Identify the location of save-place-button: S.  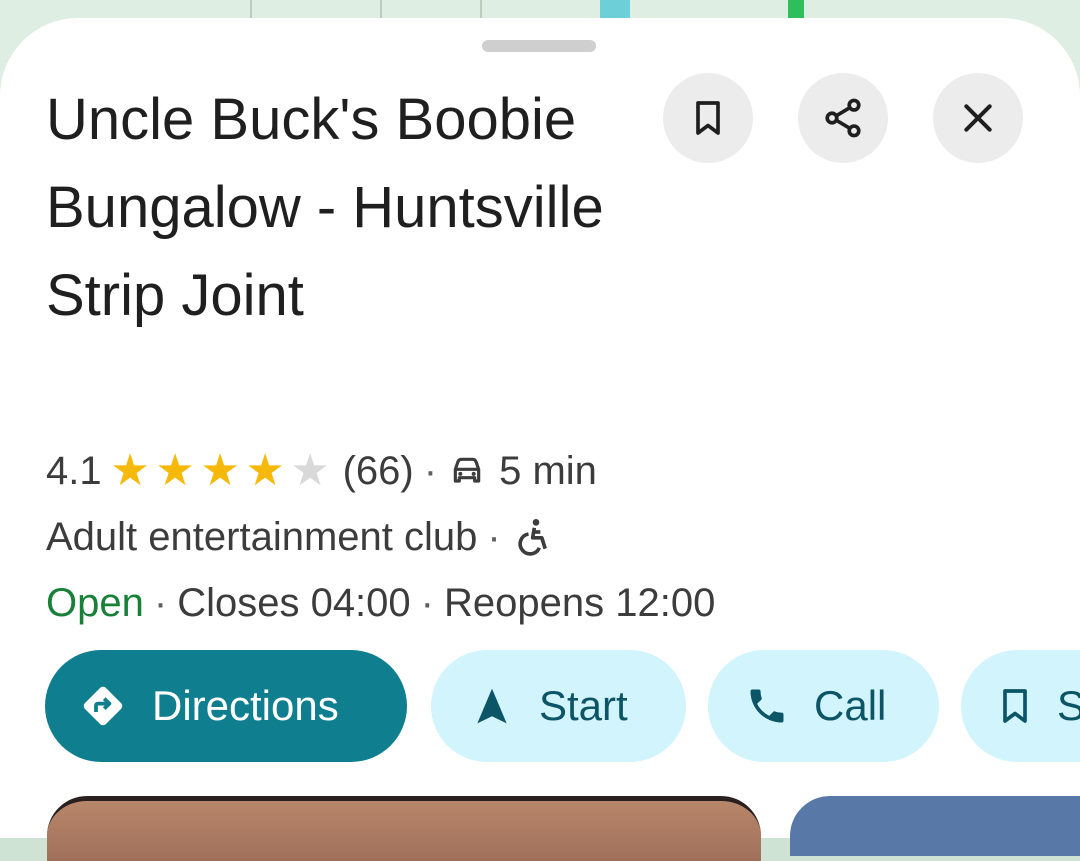
(1020, 706).